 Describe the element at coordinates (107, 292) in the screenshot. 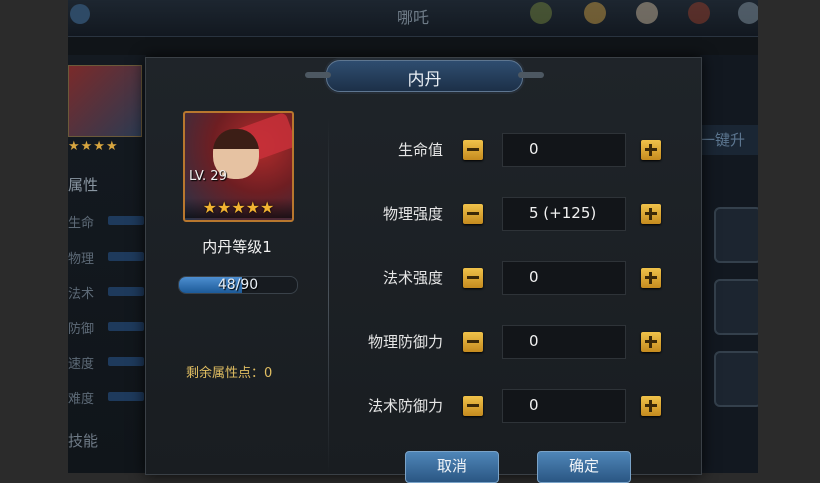

I see `attr-row: 法术` at that location.